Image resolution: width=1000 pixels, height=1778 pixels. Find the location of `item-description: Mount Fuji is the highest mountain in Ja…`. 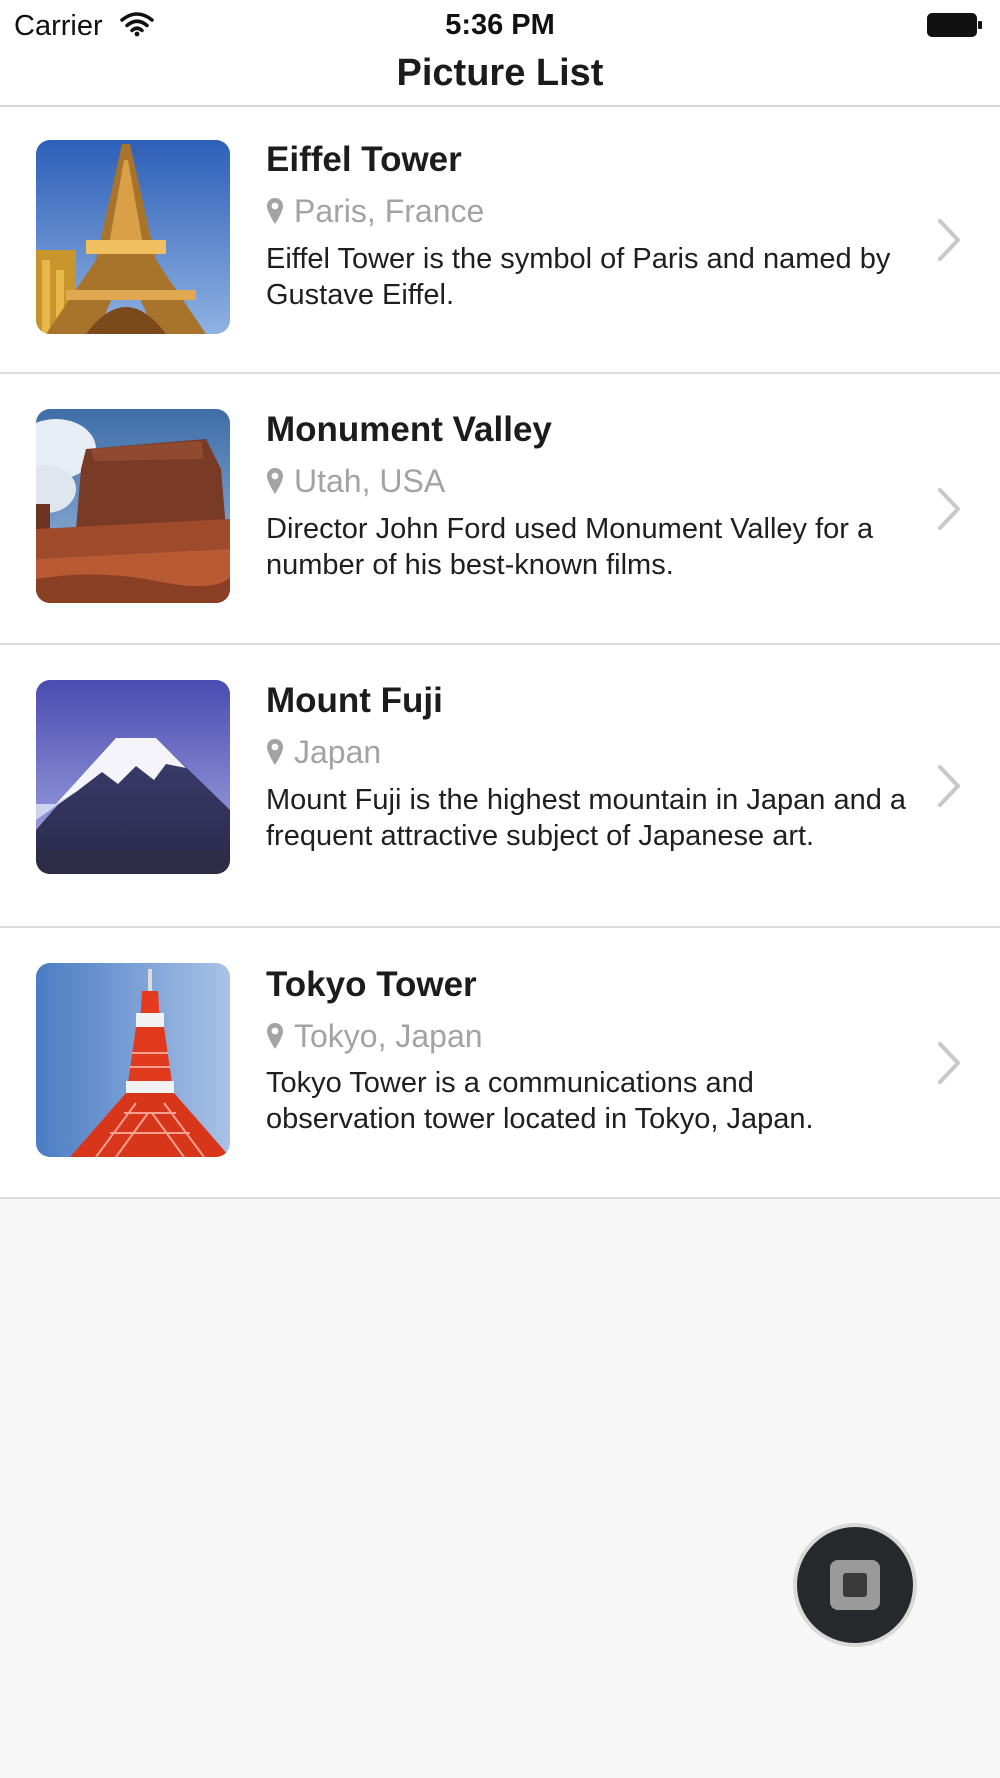

item-description: Mount Fuji is the highest mountain in Ja… is located at coordinates (586, 818).